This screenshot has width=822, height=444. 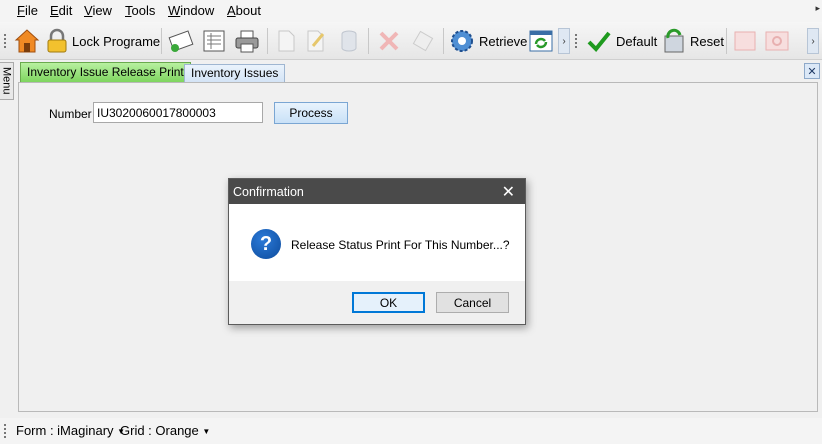 I want to click on grid-theme-dropdown: Grid : Orange ▼, so click(x=165, y=430).